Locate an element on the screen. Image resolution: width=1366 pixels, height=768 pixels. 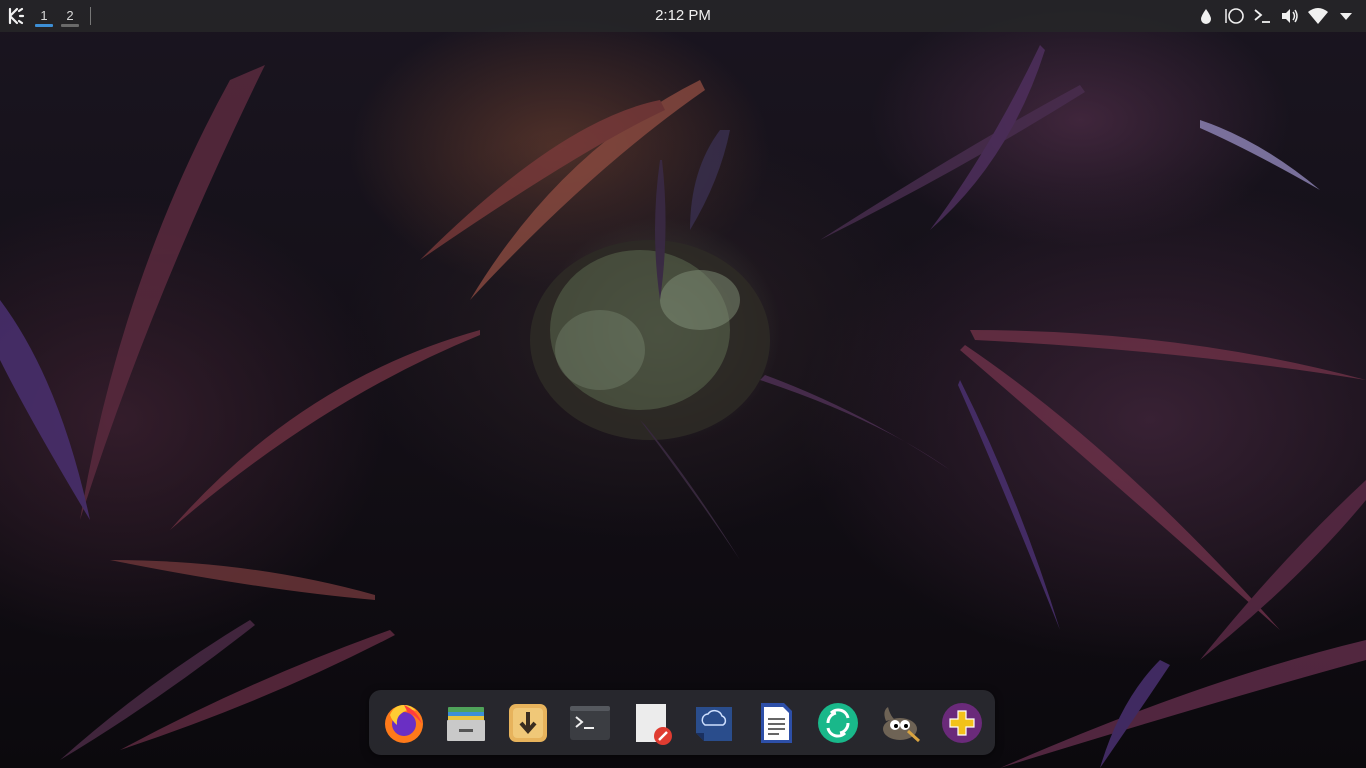
document-viewer-icon is located at coordinates (776, 723).